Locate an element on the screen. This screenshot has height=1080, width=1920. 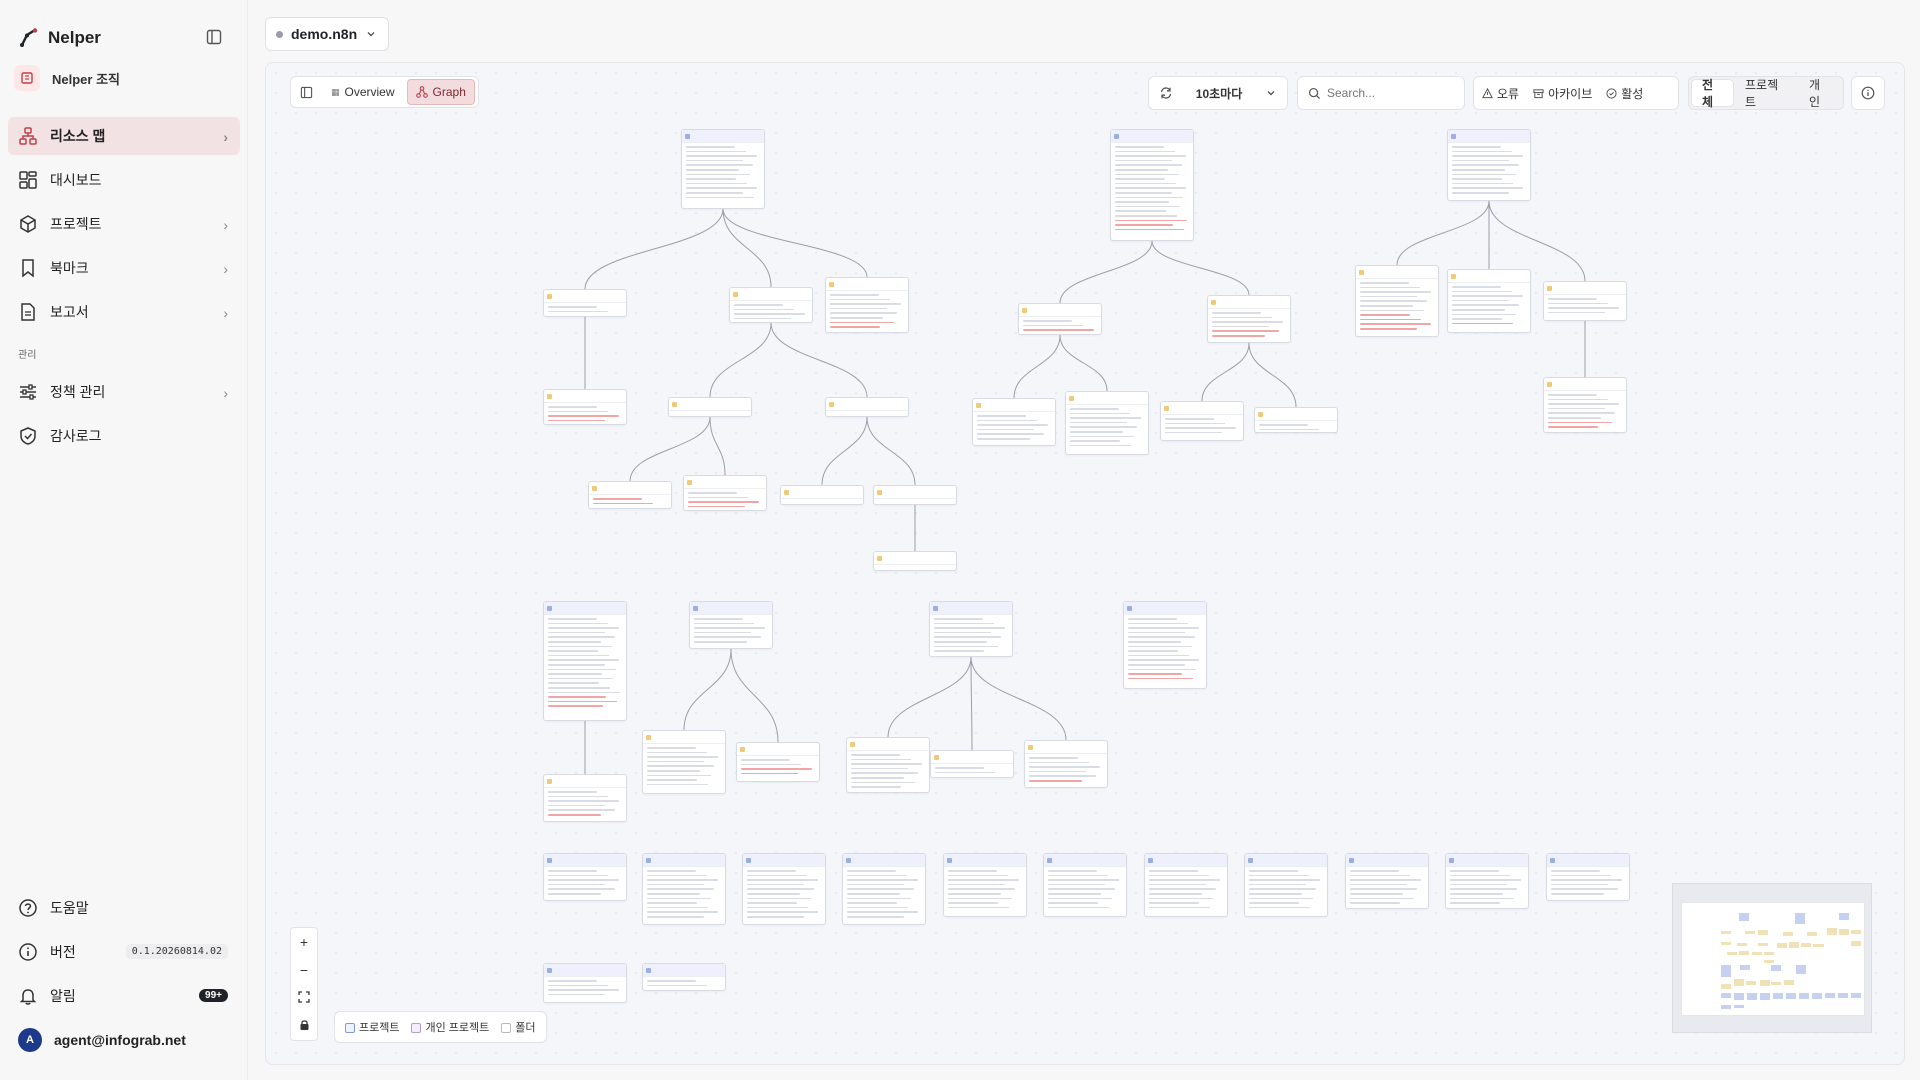
brand: Nelper is located at coordinates (59, 38).